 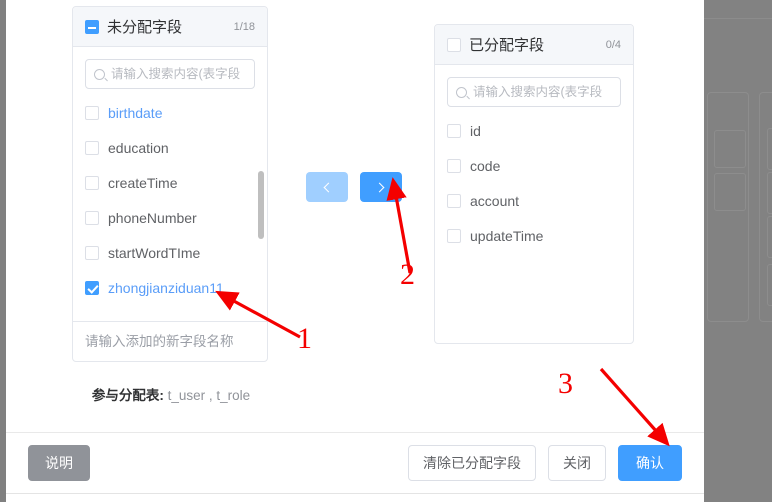 I want to click on list-item: startWordTIme, so click(x=170, y=252).